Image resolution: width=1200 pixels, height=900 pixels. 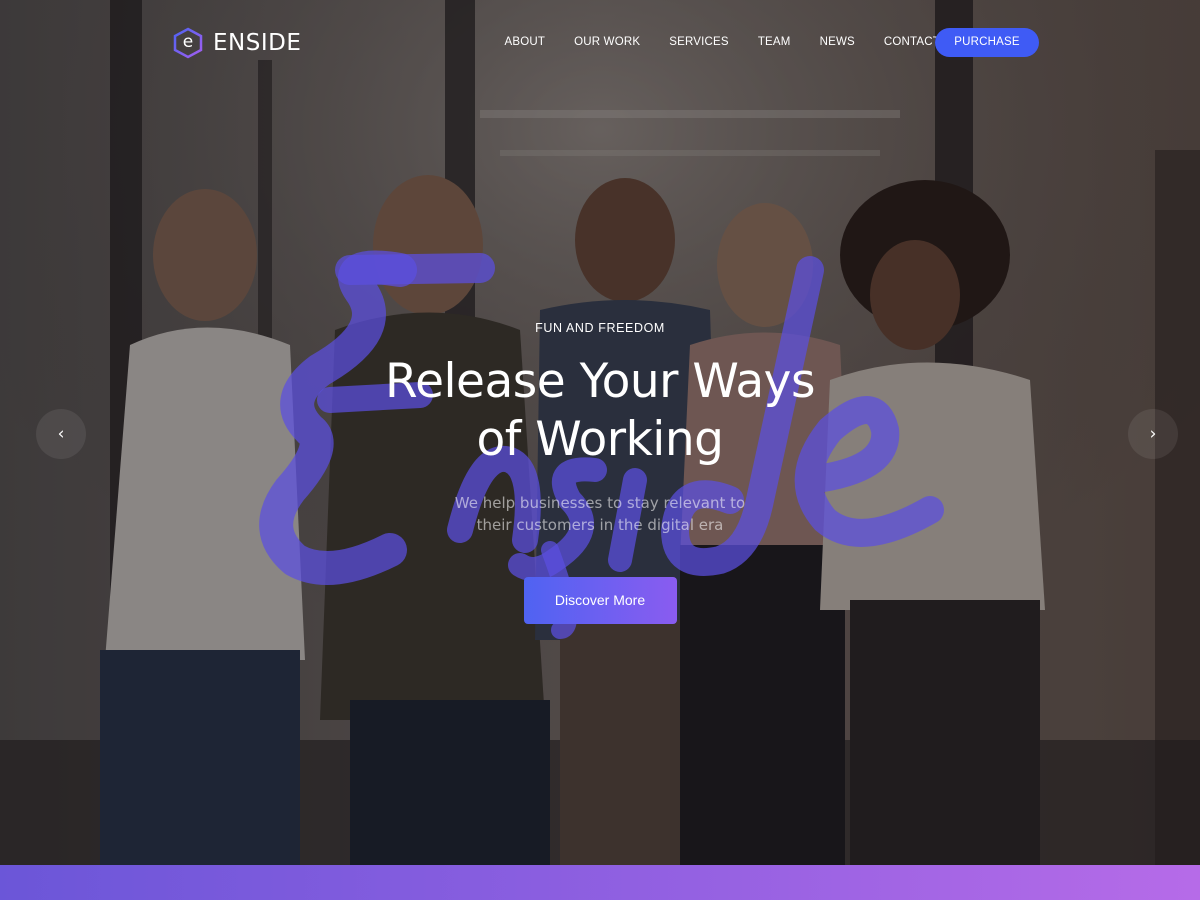 I want to click on brand-logo: e ENSIDE, so click(x=237, y=43).